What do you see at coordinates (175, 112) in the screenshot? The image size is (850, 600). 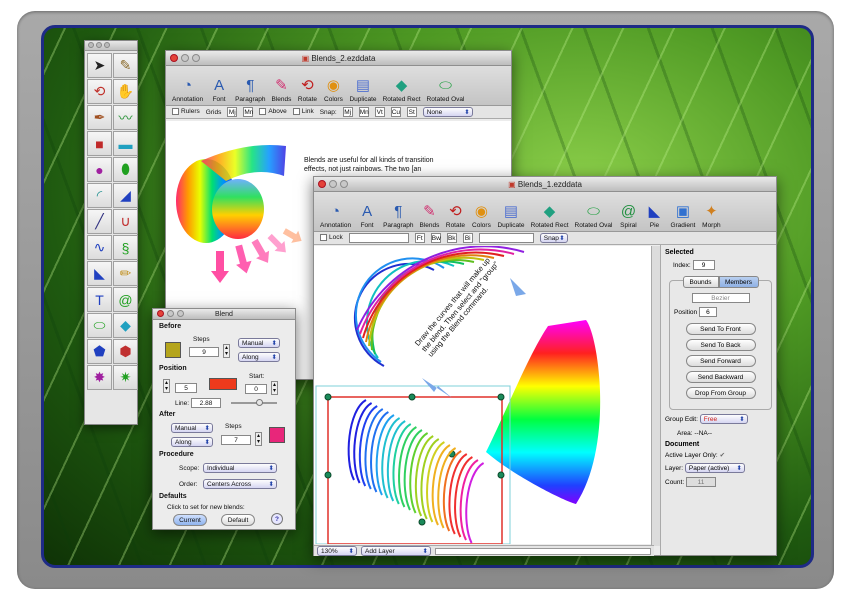 I see `rulers-checkbox` at bounding box center [175, 112].